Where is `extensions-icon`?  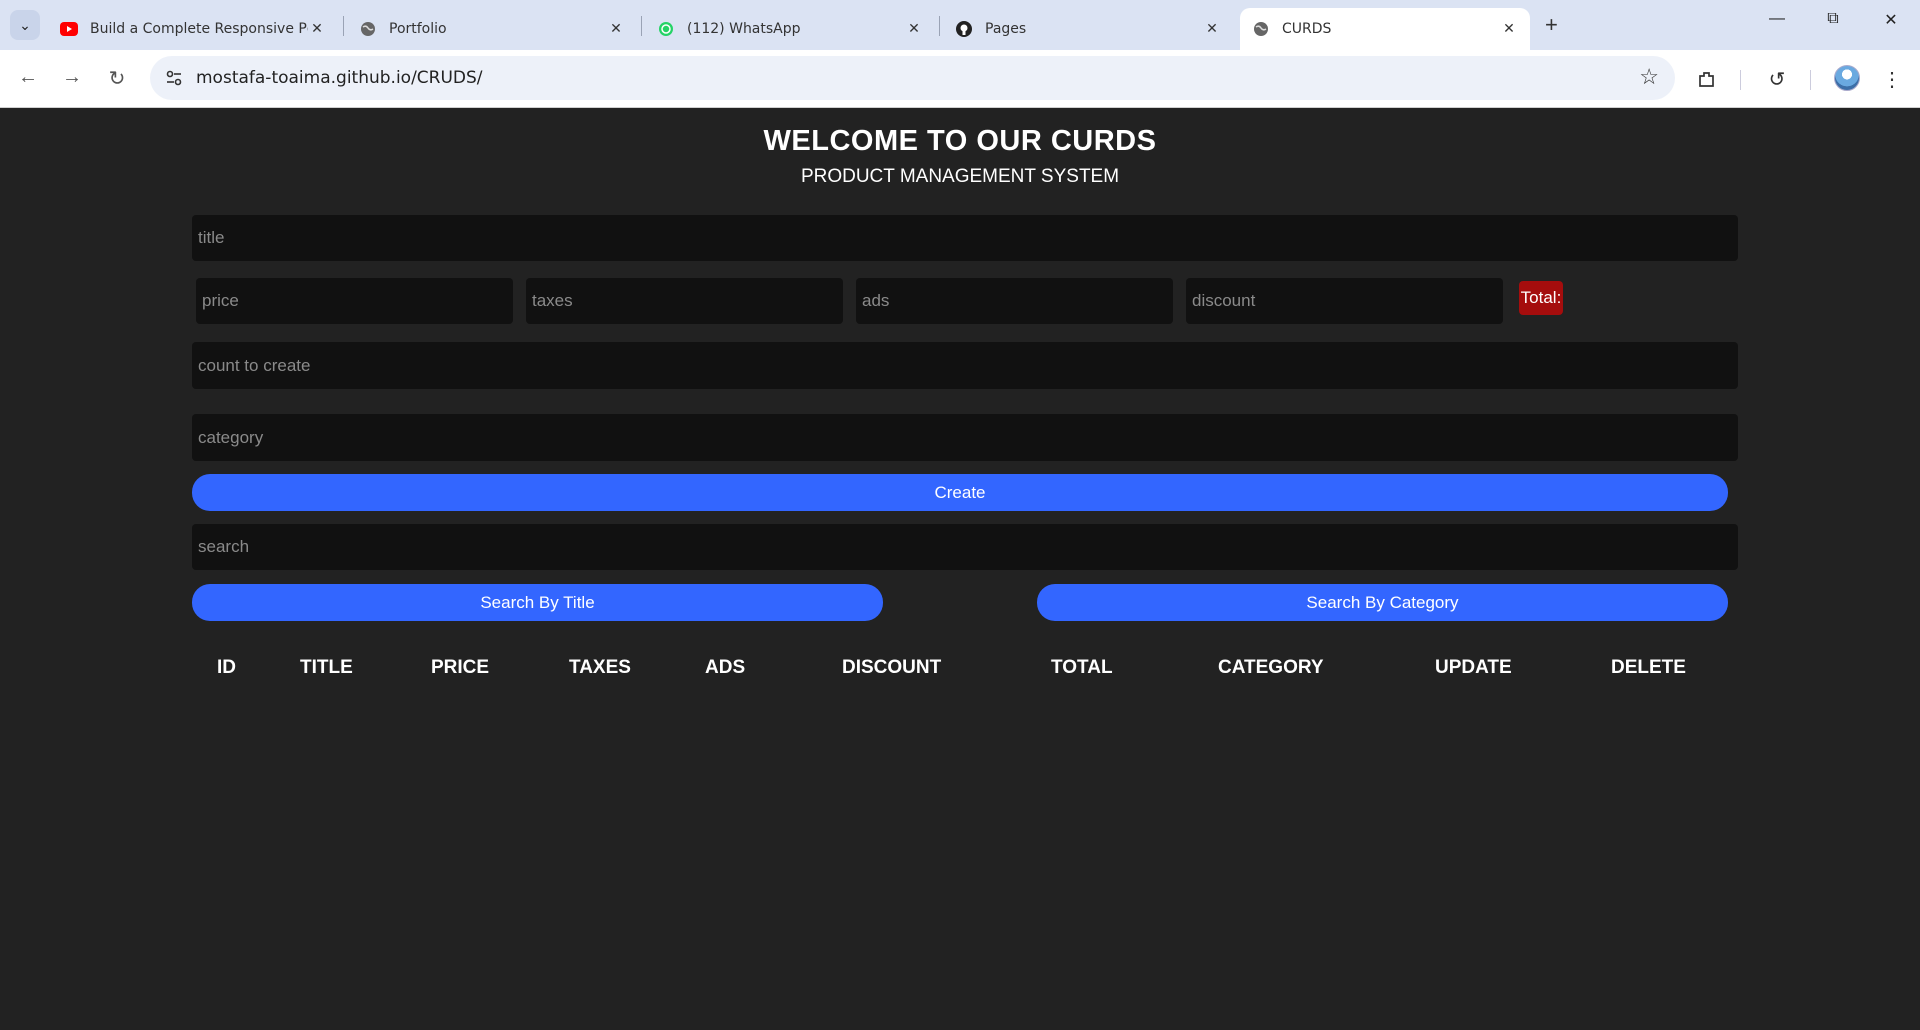 extensions-icon is located at coordinates (1707, 79).